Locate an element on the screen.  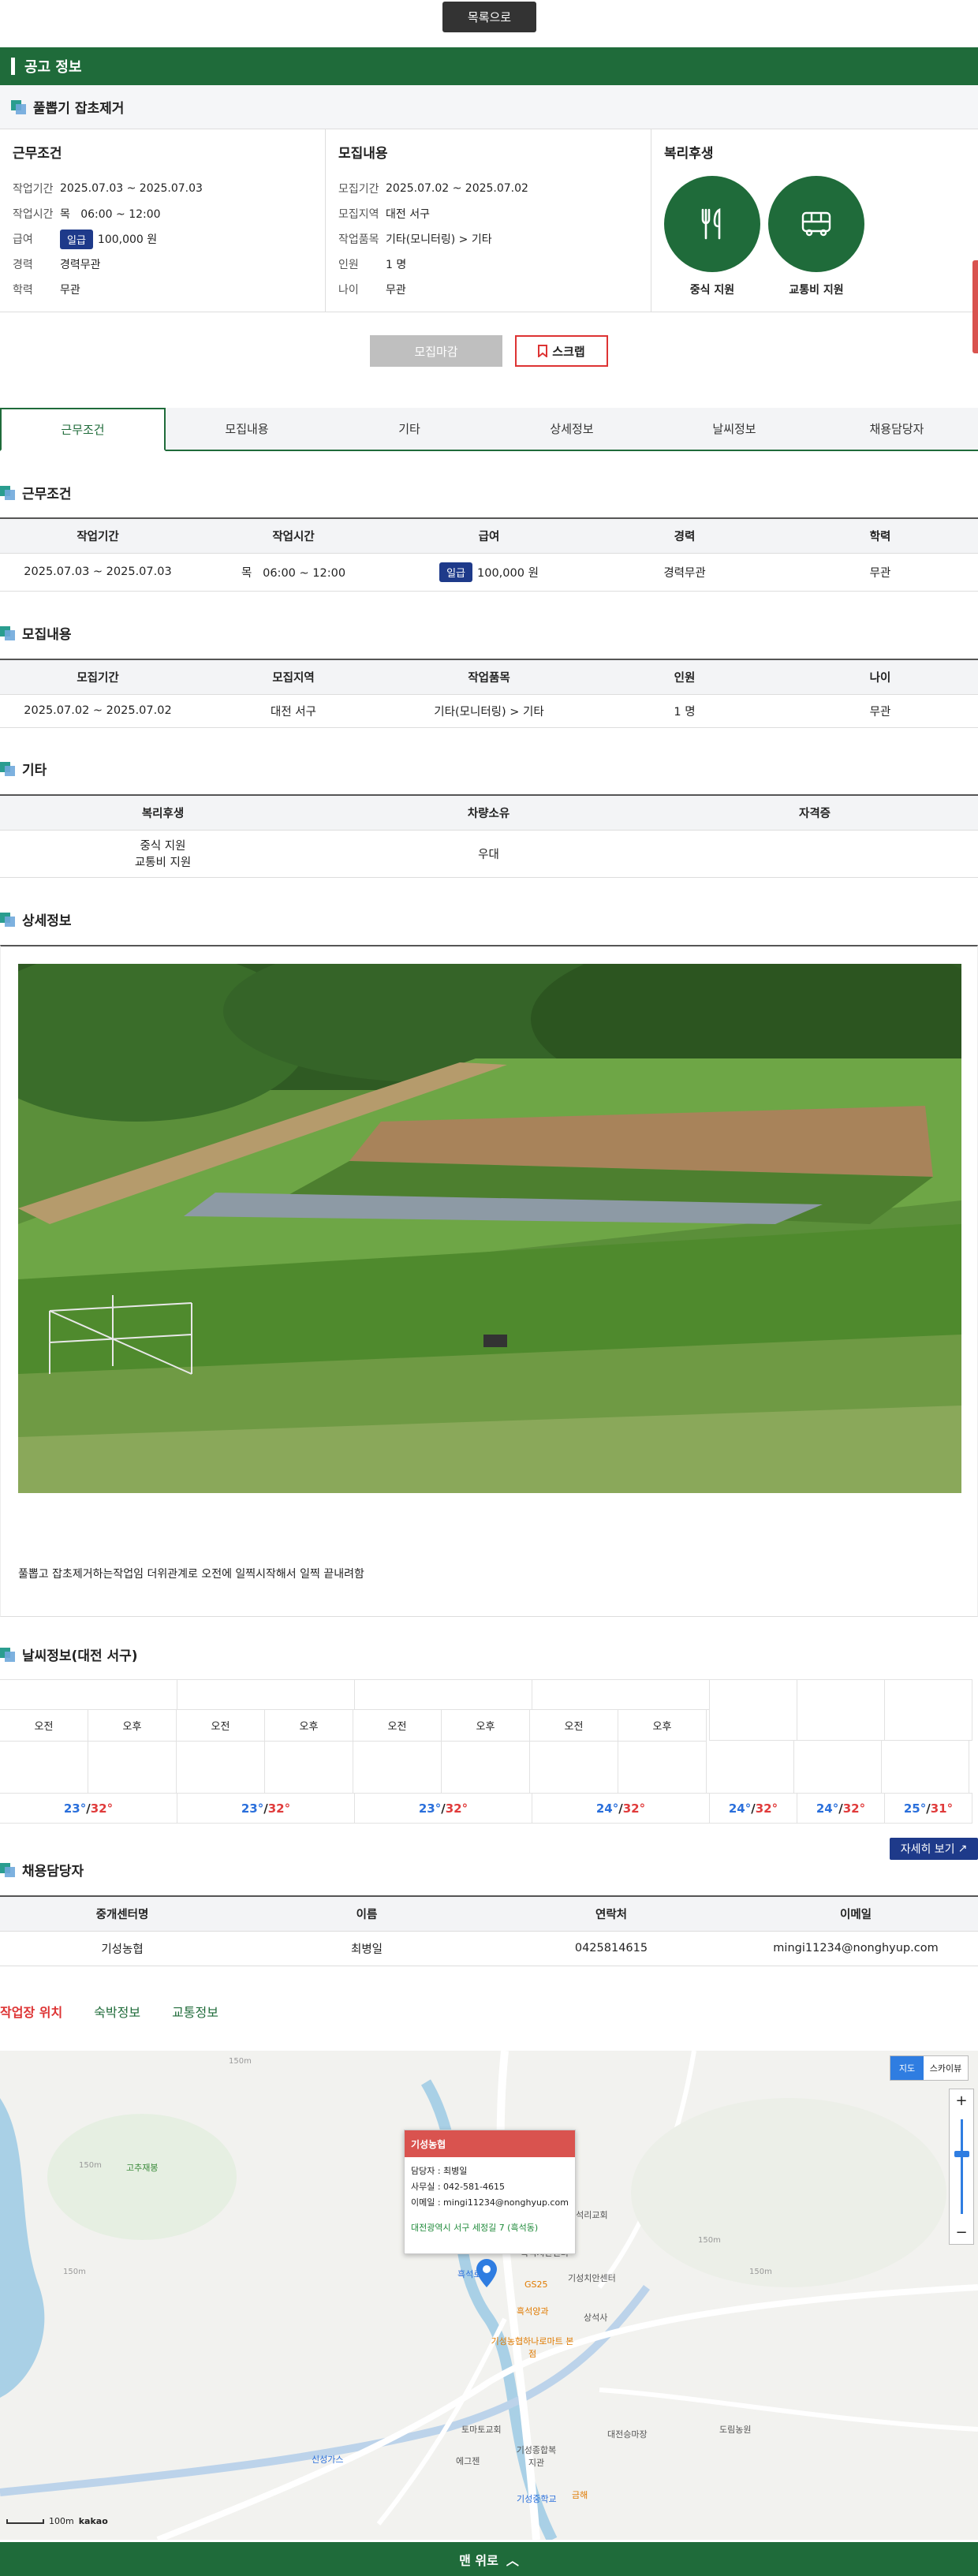
row-key: 작업기간 is located at coordinates (33, 189).